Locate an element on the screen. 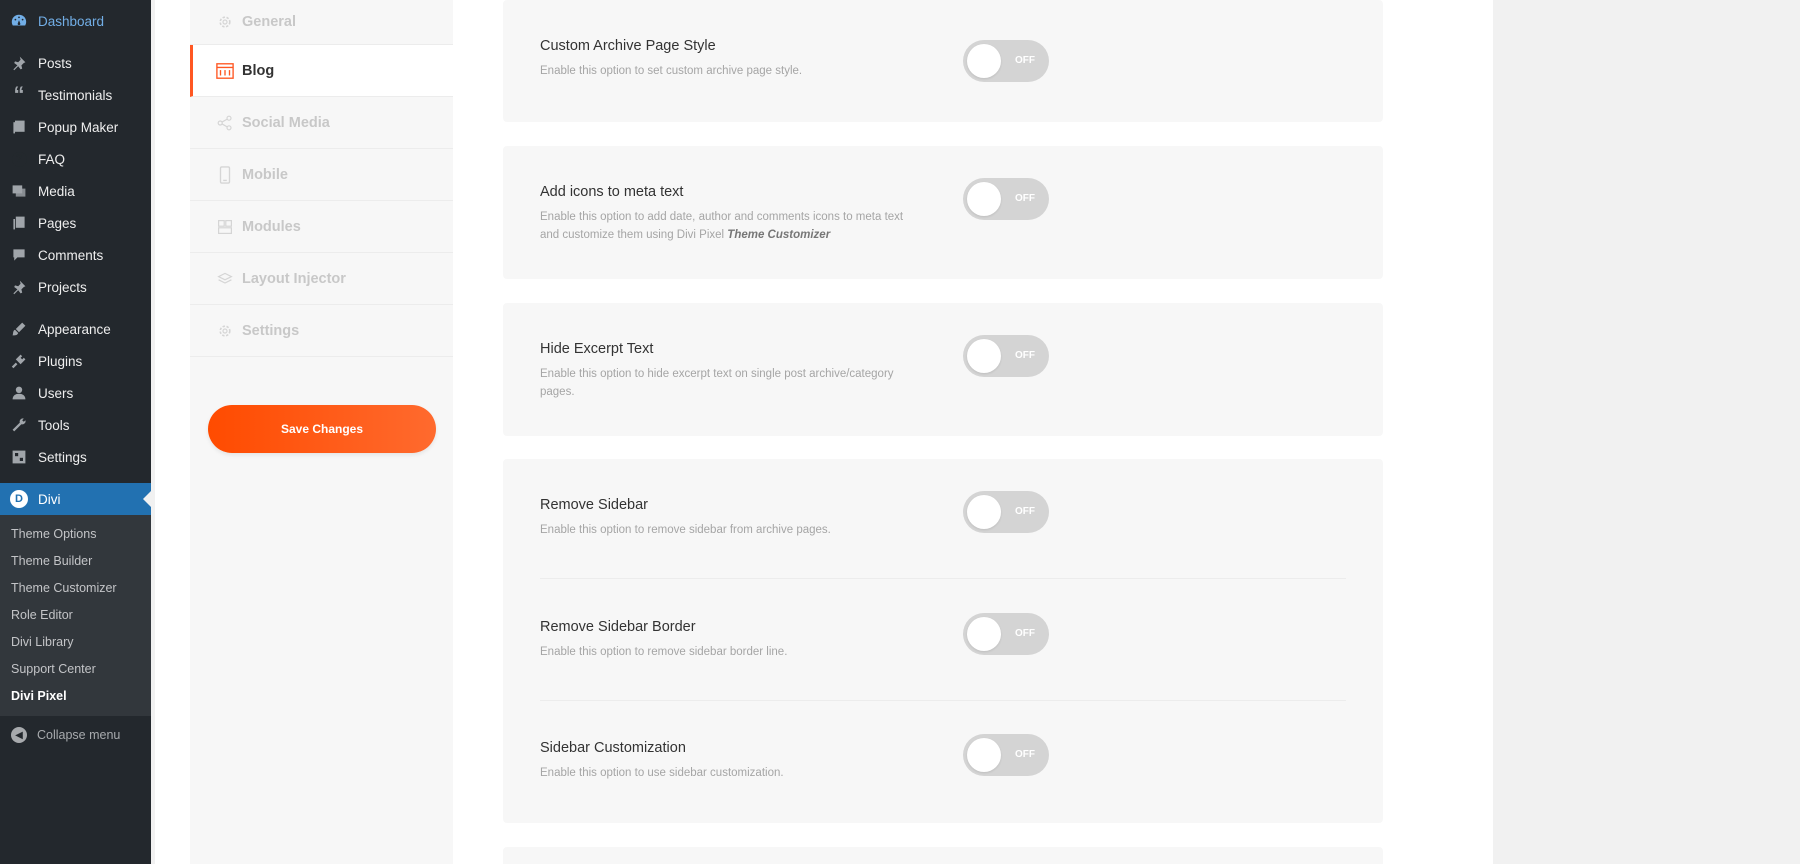 This screenshot has width=1800, height=864. divi-logo-icon: D is located at coordinates (19, 499).